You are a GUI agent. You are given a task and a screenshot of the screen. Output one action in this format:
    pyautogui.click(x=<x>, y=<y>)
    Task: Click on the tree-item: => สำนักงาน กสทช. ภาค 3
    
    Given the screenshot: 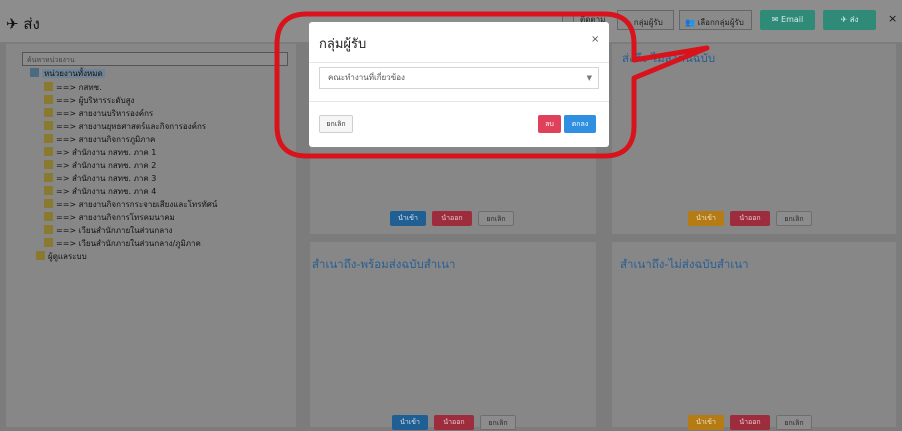 What is the action you would take?
    pyautogui.click(x=130, y=178)
    